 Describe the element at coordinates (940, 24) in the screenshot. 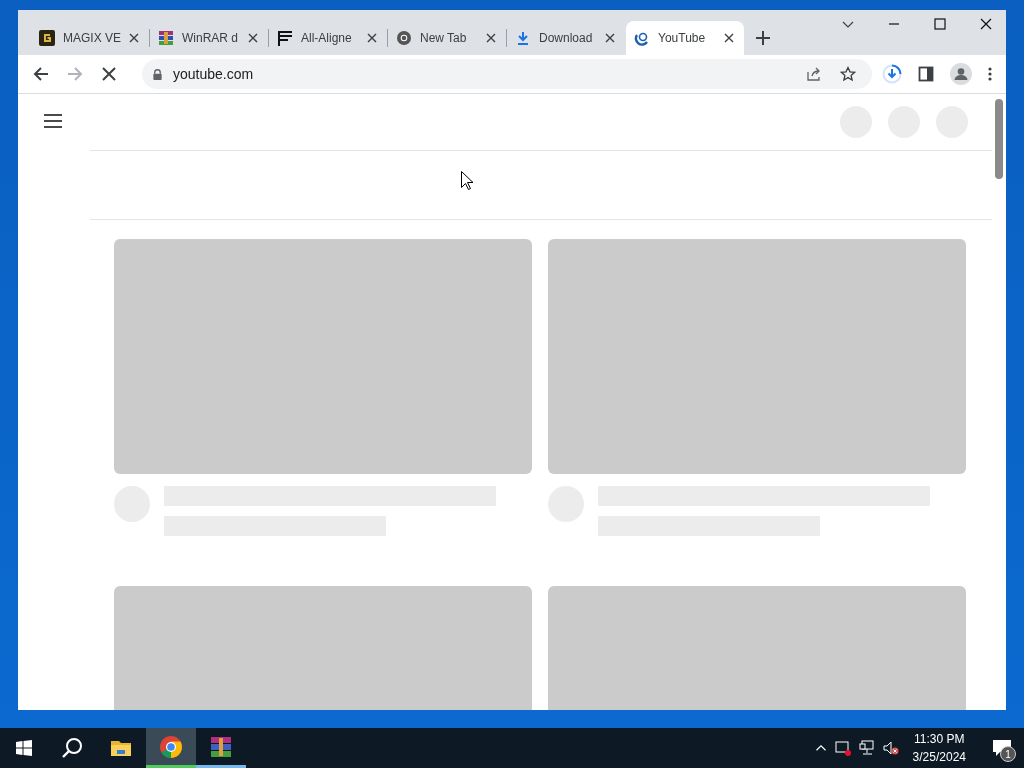

I see `maximize-icon` at that location.